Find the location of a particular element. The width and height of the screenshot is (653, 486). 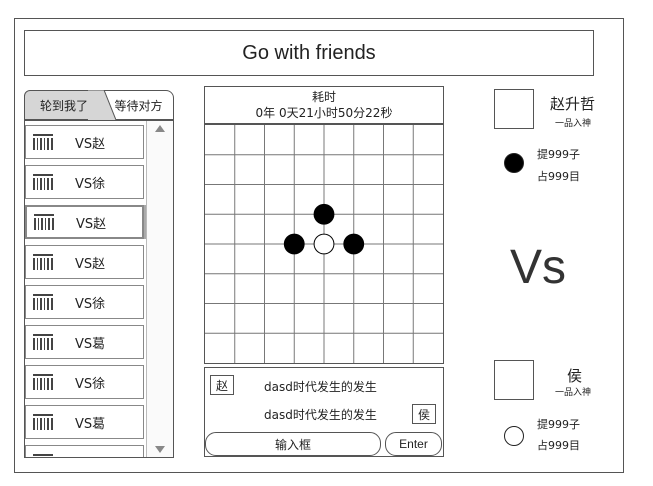

black-stone-icon is located at coordinates (514, 163).